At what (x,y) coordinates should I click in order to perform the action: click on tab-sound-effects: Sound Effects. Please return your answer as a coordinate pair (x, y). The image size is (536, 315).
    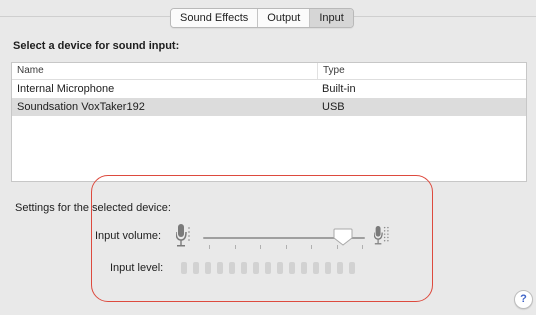
    Looking at the image, I should click on (215, 18).